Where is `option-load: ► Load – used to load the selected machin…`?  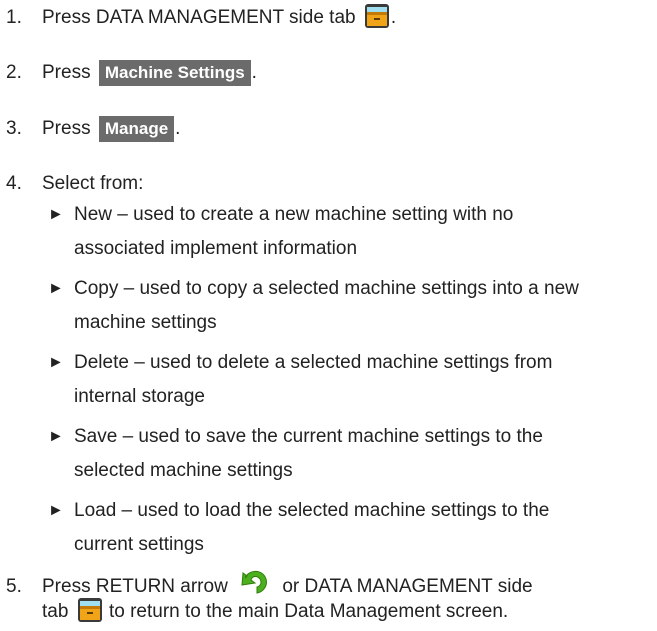
option-load: ► Load – used to load the selected machin… is located at coordinates (348, 528).